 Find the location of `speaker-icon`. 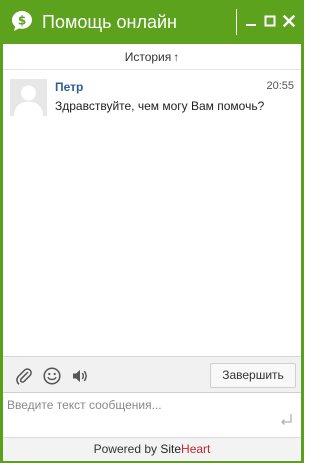

speaker-icon is located at coordinates (80, 376).